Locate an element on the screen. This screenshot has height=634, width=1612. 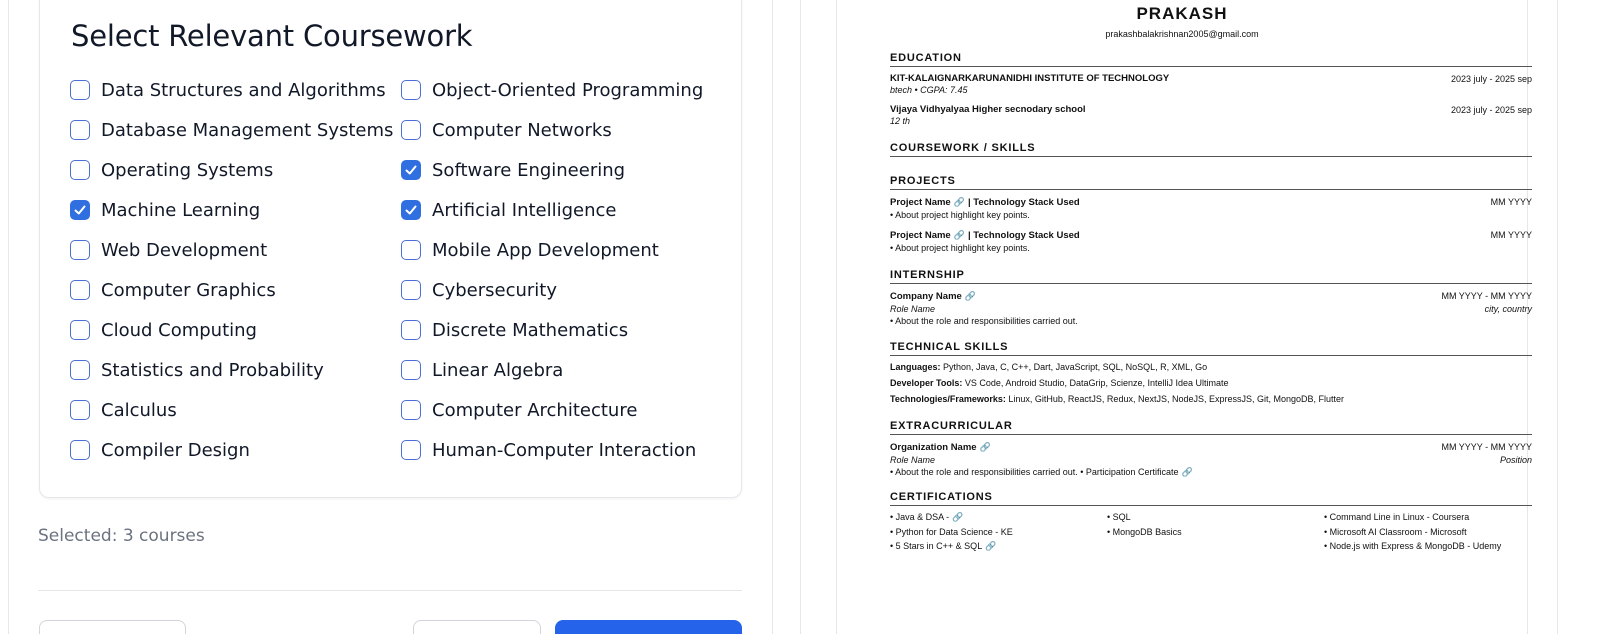
company-name: Company Name is located at coordinates (926, 296).